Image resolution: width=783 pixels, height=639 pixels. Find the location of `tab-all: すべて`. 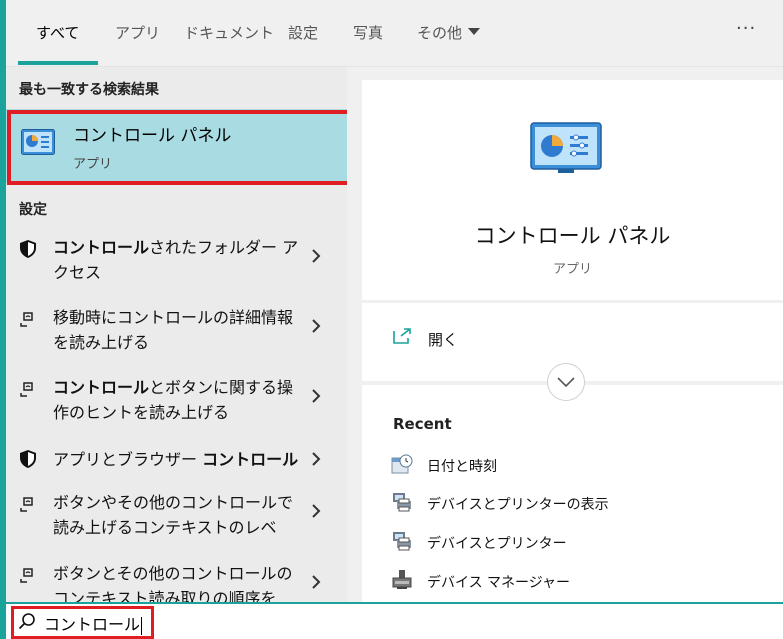

tab-all: すべて is located at coordinates (57, 32).